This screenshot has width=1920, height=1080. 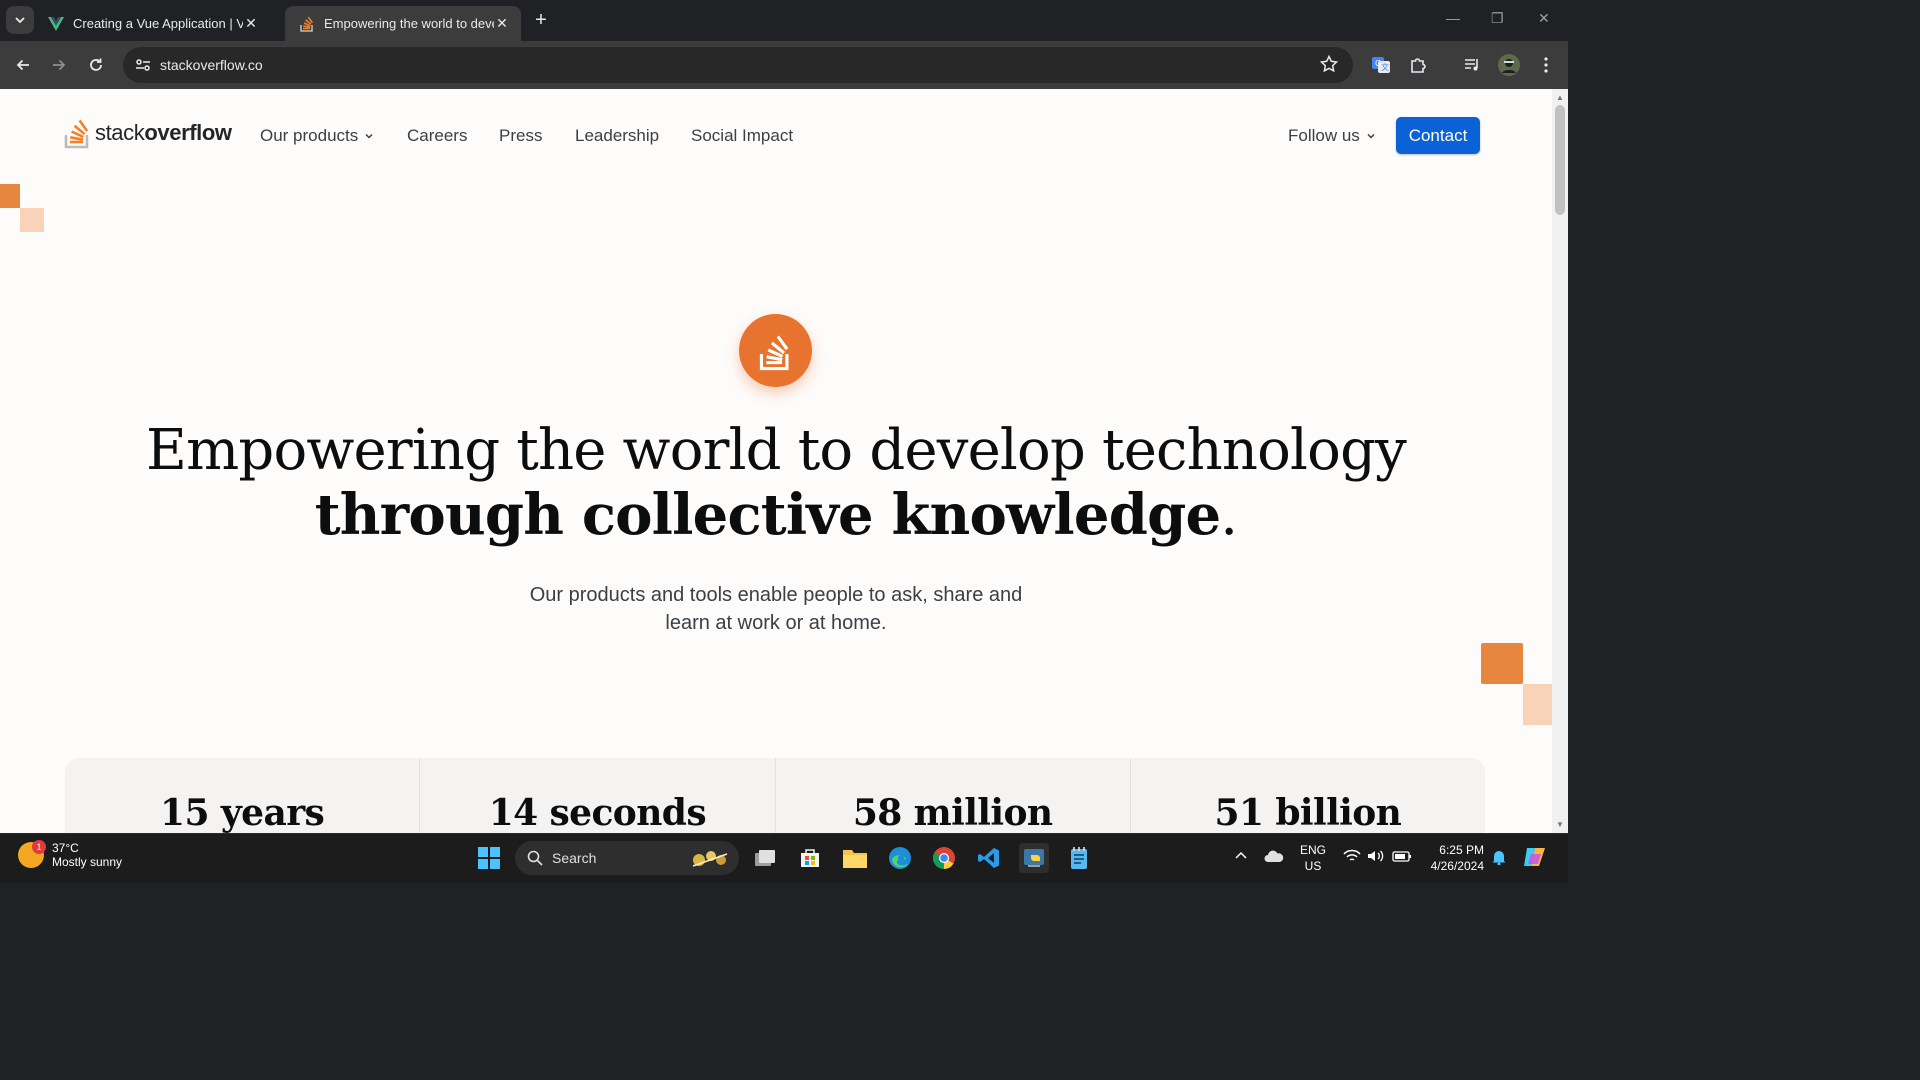 I want to click on tab-title: Creating a Vue Application | Vue.js, so click(x=158, y=23).